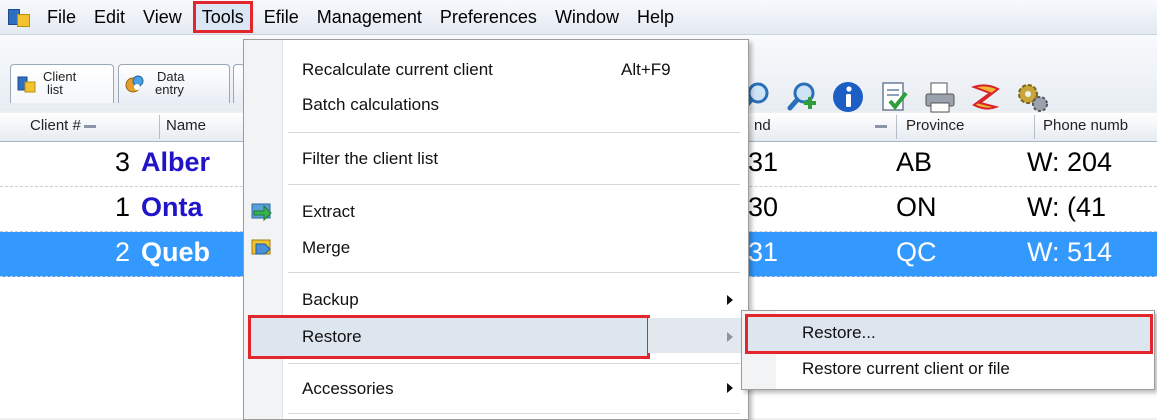 Image resolution: width=1157 pixels, height=420 pixels. Describe the element at coordinates (370, 159) in the screenshot. I see `menu-item-filter-client-list: Filter the client list` at that location.